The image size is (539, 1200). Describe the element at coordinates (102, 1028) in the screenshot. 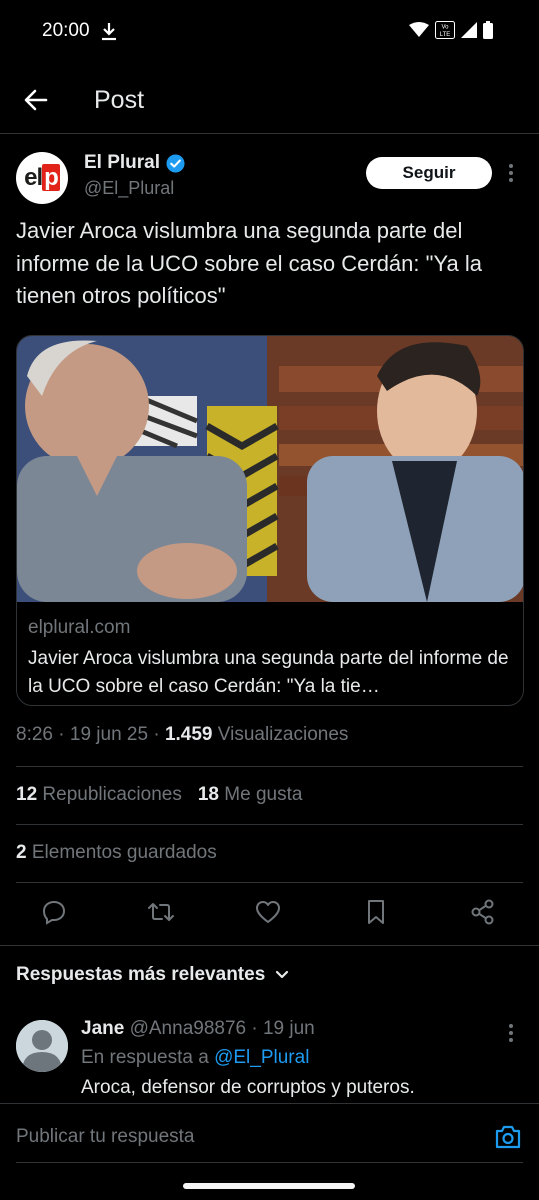

I see `reply-author-name: Jane` at that location.